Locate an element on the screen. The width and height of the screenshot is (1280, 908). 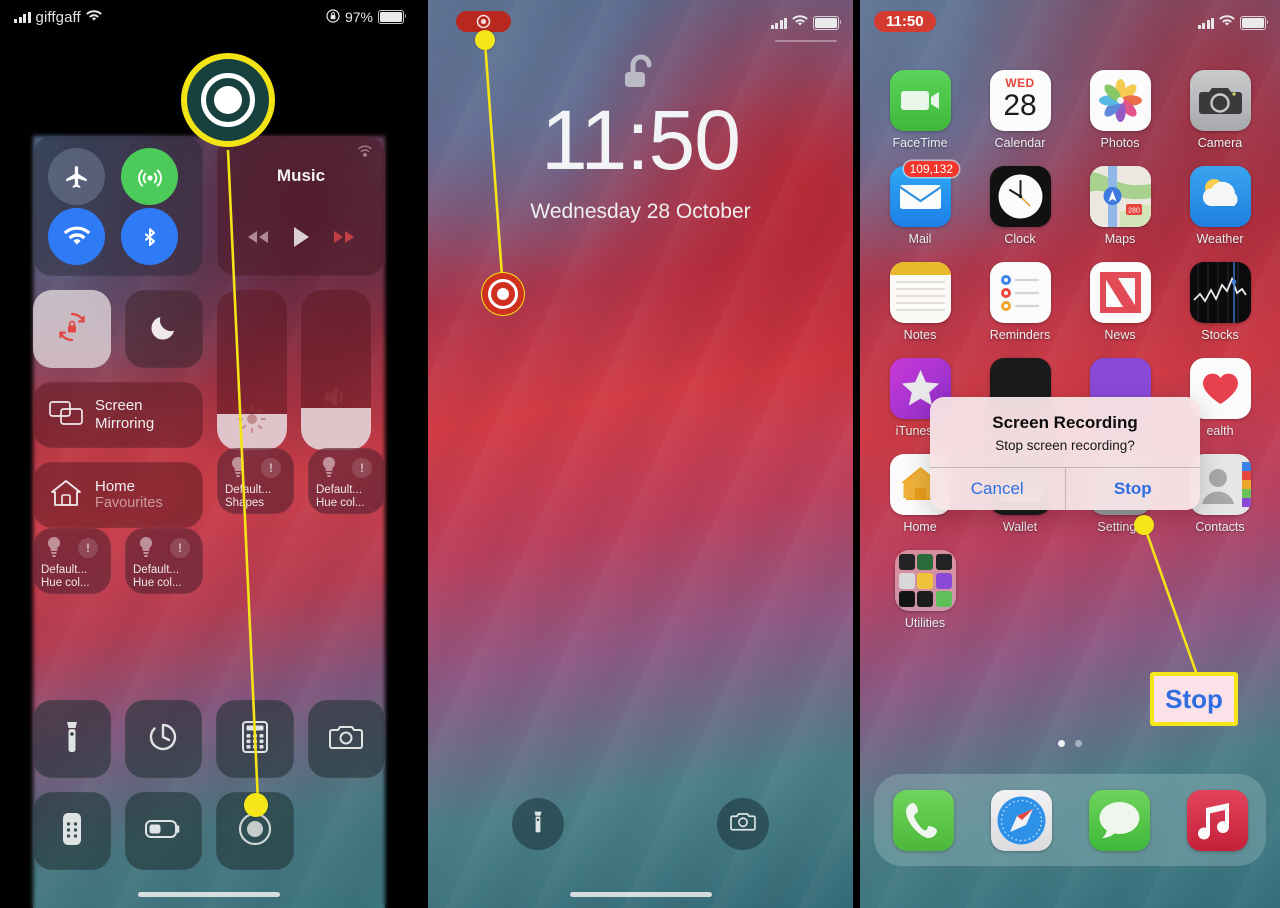
app-row: 109,132 Mail Clock 280 Maps Weather is located at coordinates (1070, 203).